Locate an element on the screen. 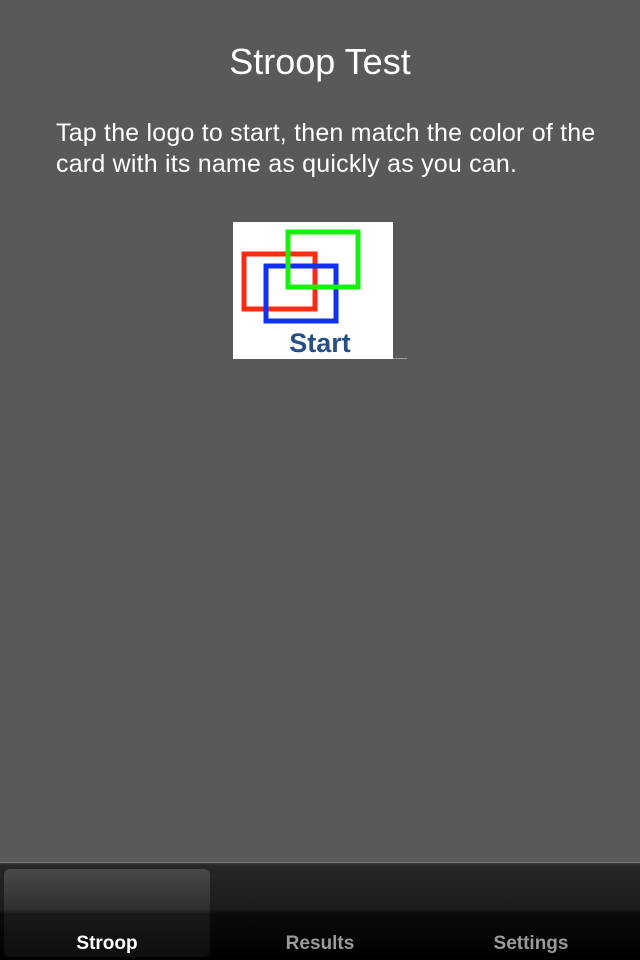 The image size is (640, 960). tab-bar: Stroop Results Settings is located at coordinates (320, 911).